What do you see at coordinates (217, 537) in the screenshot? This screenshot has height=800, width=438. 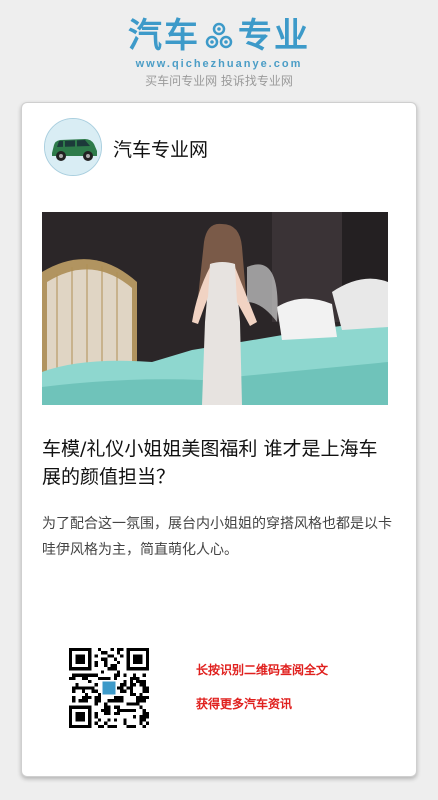 I see `article-summary: 为了配合这一氛围，展台内小姐姐的穿搭风格也都是以卡哇伊风格为主，简直萌化人心。` at bounding box center [217, 537].